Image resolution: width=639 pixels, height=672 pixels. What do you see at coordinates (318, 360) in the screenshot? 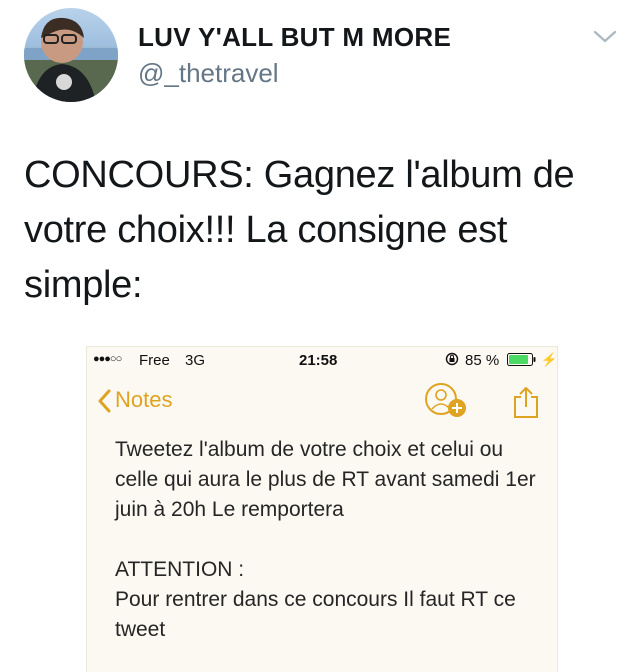
I see `status-time: 21:58` at bounding box center [318, 360].